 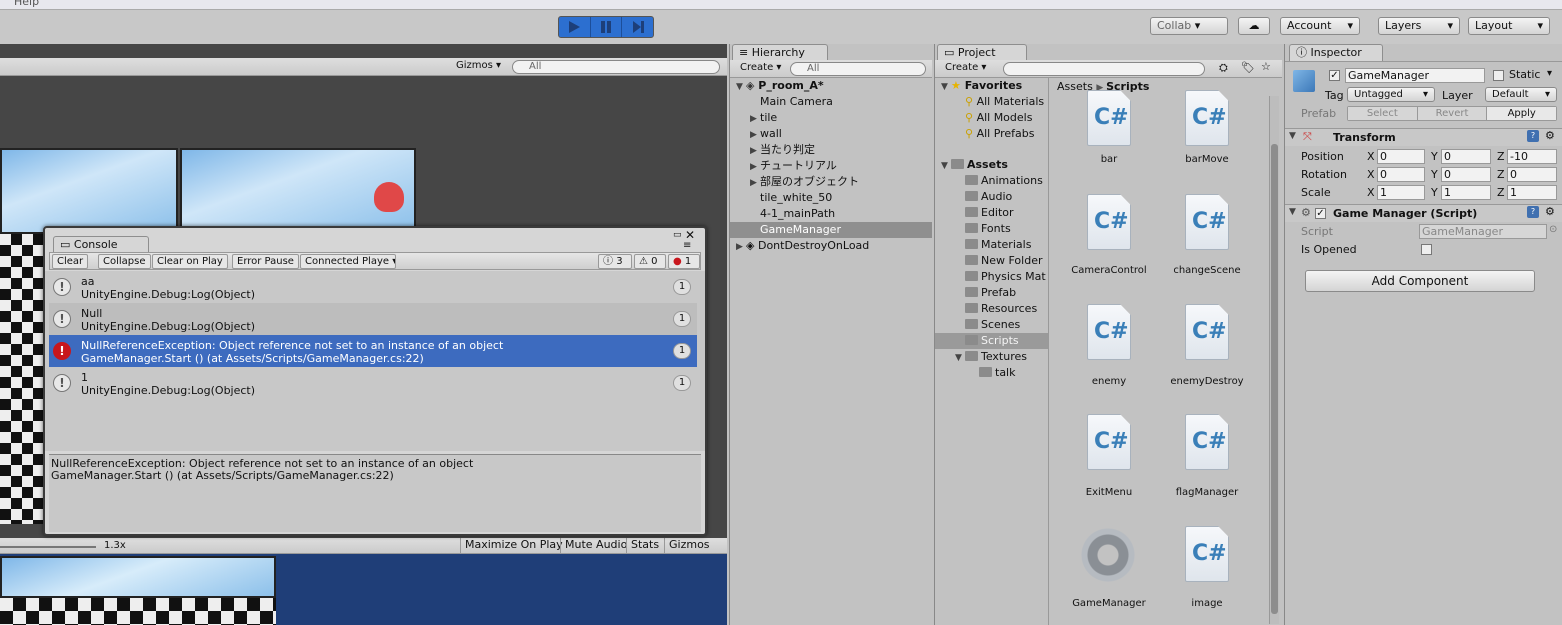 What do you see at coordinates (1420, 281) in the screenshot?
I see `add-component-button: Add Component` at bounding box center [1420, 281].